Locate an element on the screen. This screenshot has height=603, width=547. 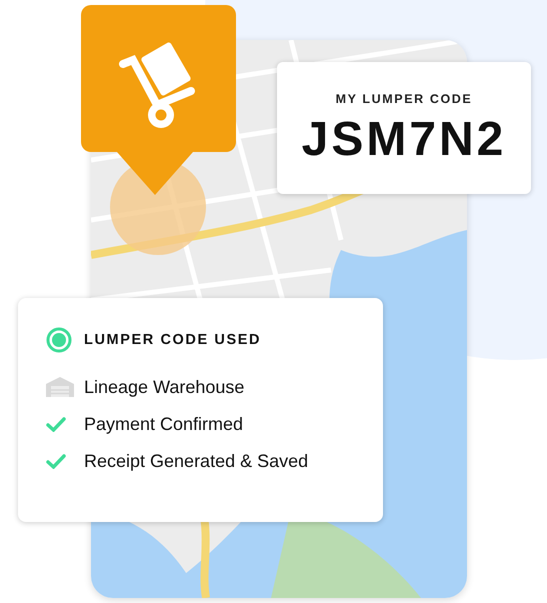
status-item-text: Lineage Warehouse is located at coordinates (164, 387).